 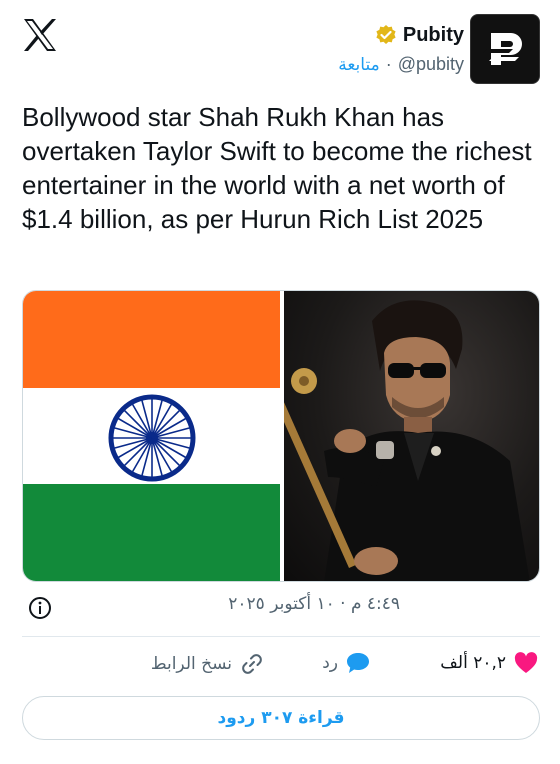 I want to click on copy-link-button: نسخ الرابط, so click(x=207, y=664).